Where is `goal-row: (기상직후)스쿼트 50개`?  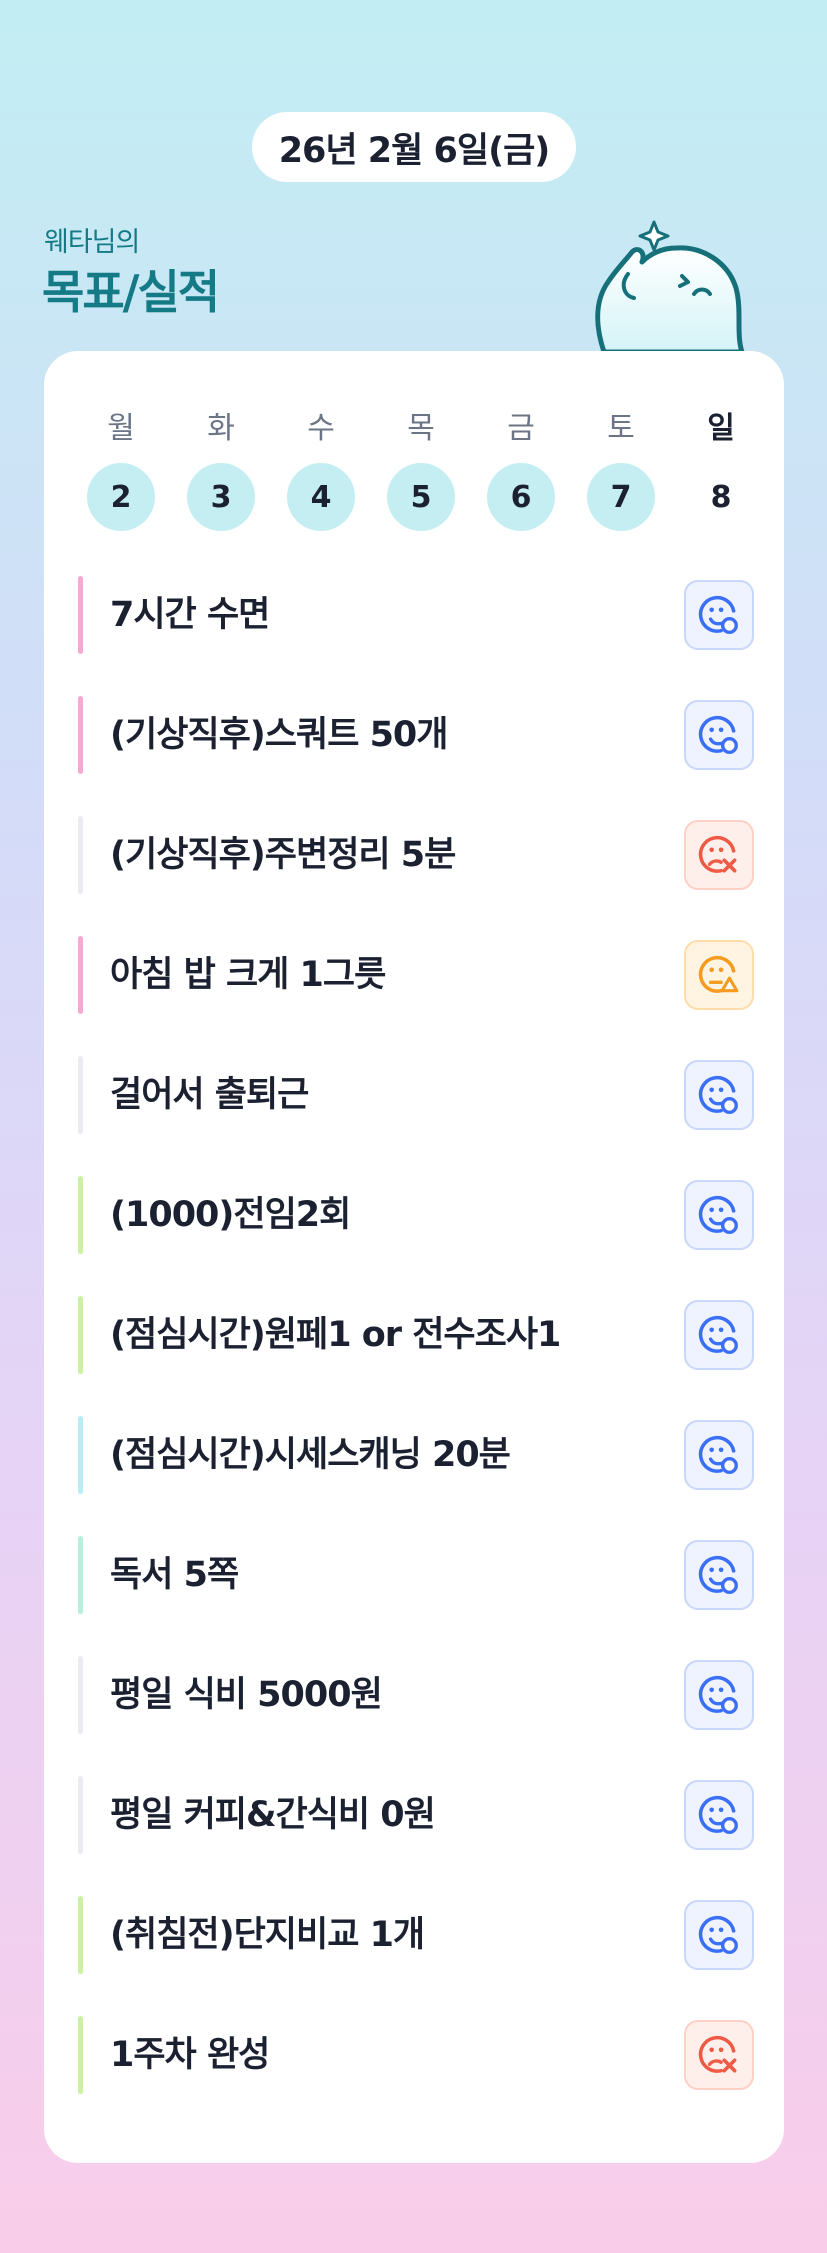
goal-row: (기상직후)스쿼트 50개 is located at coordinates (416, 735).